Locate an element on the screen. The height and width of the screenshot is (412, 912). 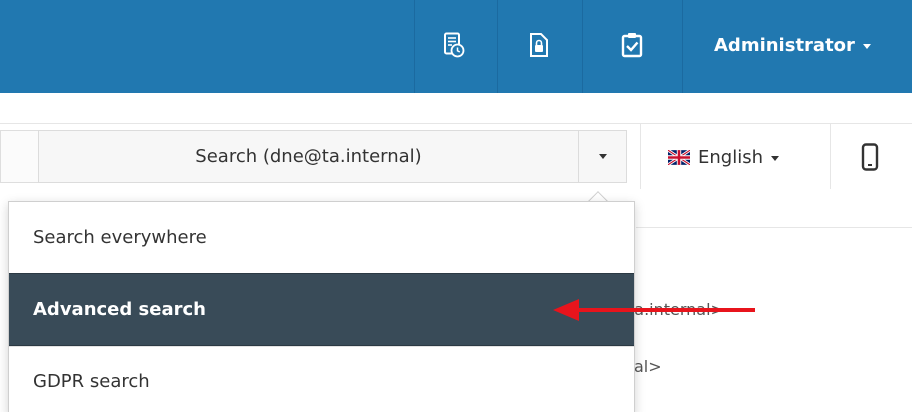
content-divider is located at coordinates (774, 227).